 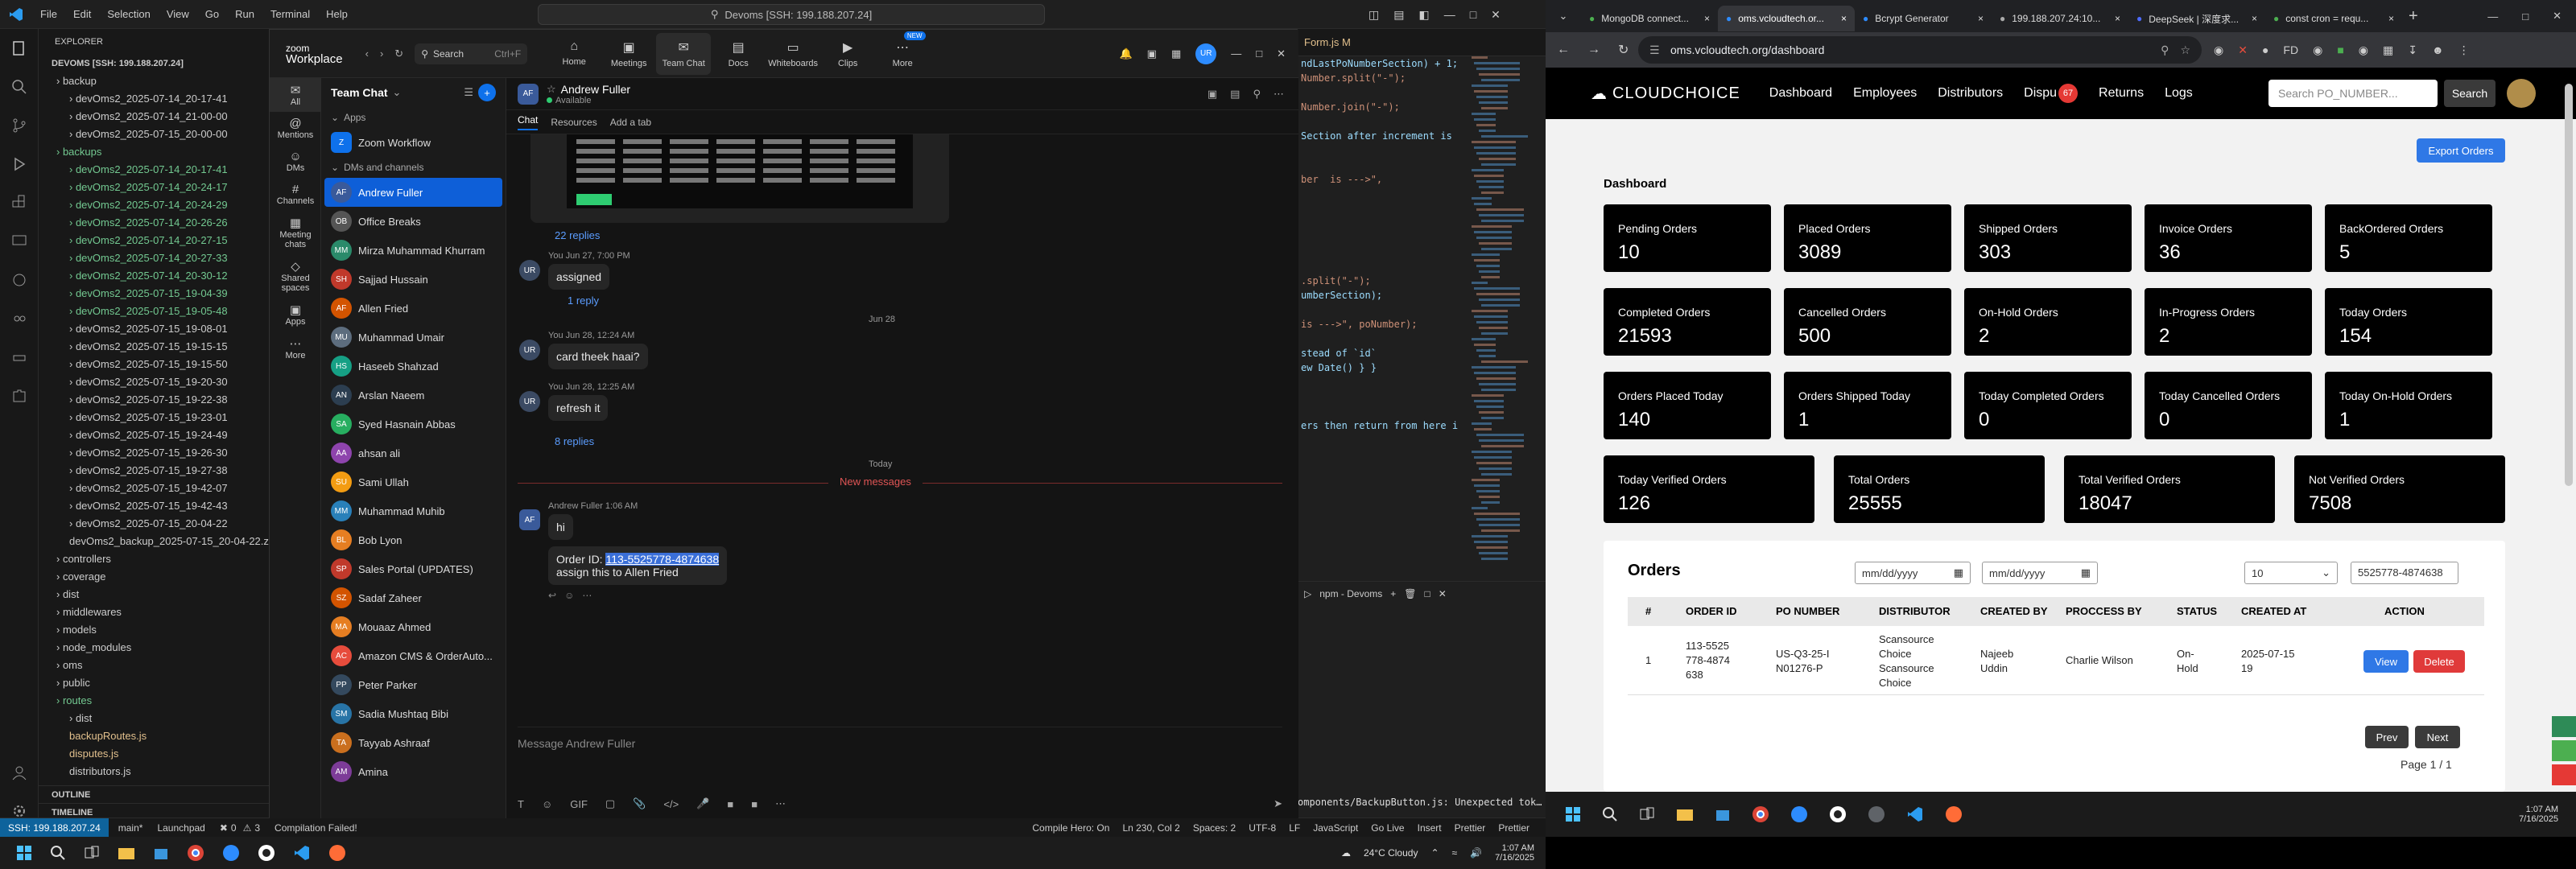 I want to click on tab-meetings: ▣ Meetings, so click(x=628, y=54).